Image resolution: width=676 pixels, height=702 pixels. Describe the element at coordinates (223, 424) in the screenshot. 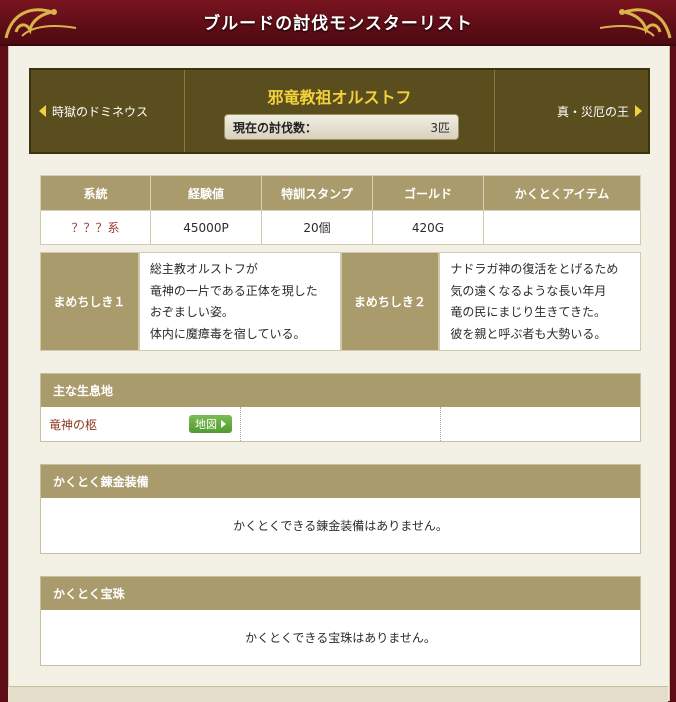

I see `play-arrow-icon` at that location.